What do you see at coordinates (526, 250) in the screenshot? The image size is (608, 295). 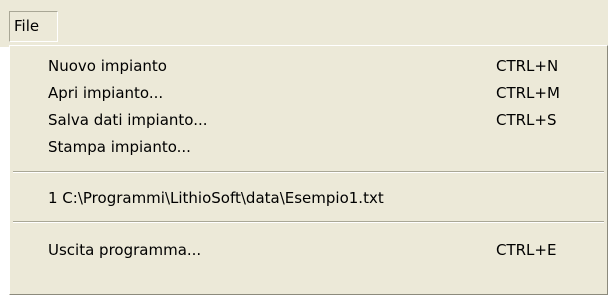 I see `menu-item-shortcut: CTRL+E` at bounding box center [526, 250].